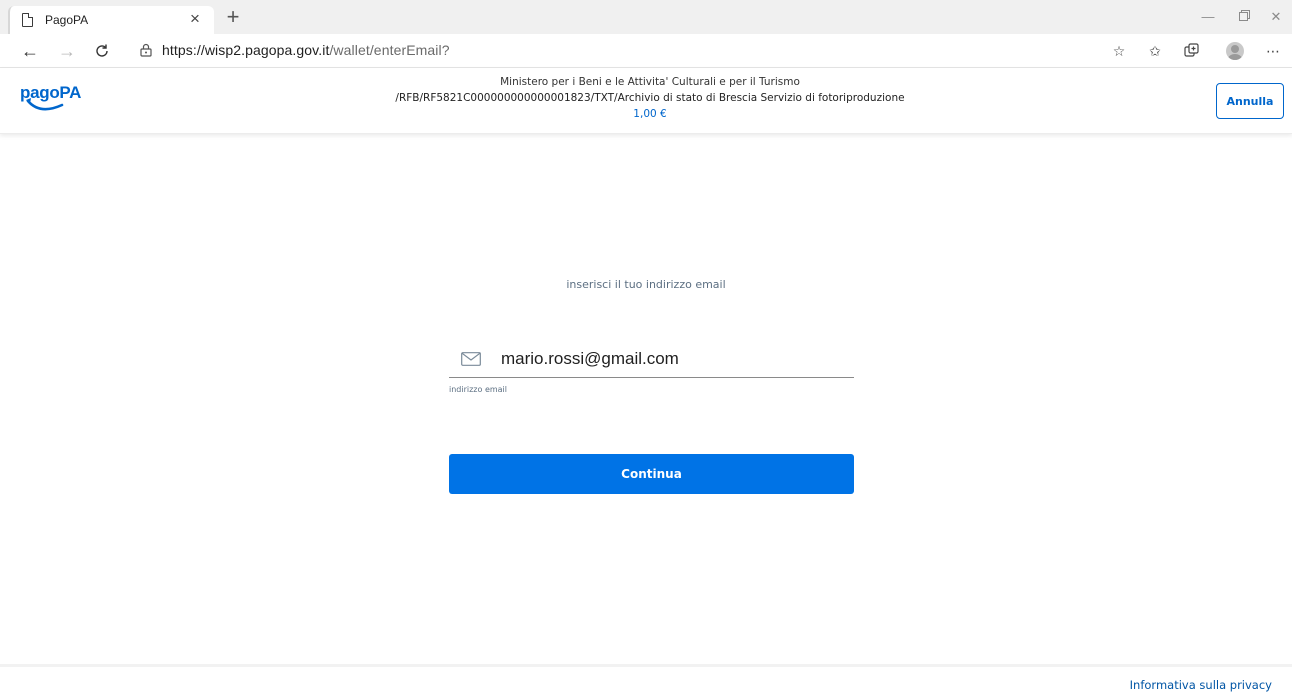 This screenshot has width=1292, height=692. Describe the element at coordinates (146, 50) in the screenshot. I see `lock-icon` at that location.